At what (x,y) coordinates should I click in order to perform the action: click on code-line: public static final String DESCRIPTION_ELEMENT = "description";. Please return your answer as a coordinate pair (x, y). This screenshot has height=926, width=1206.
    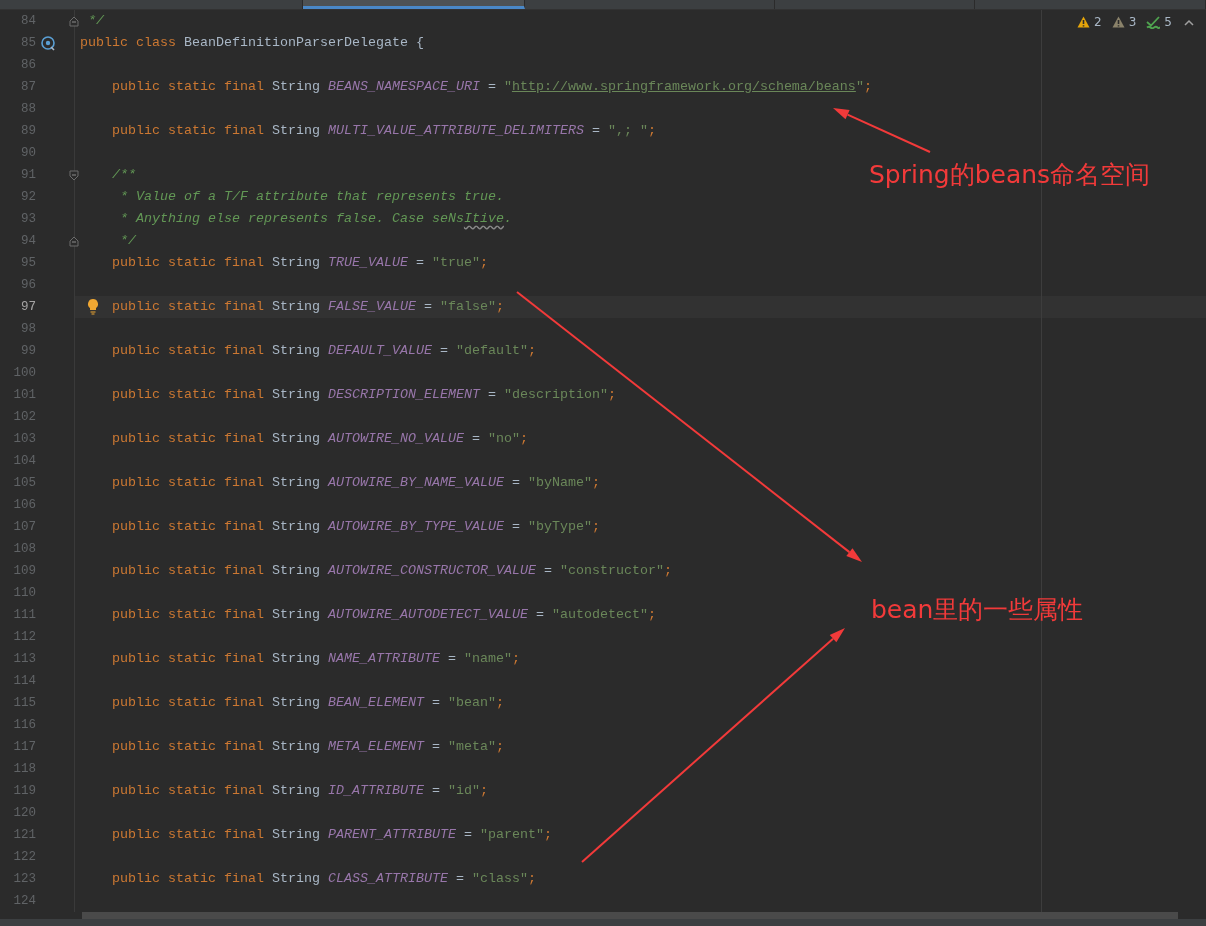
    Looking at the image, I should click on (364, 394).